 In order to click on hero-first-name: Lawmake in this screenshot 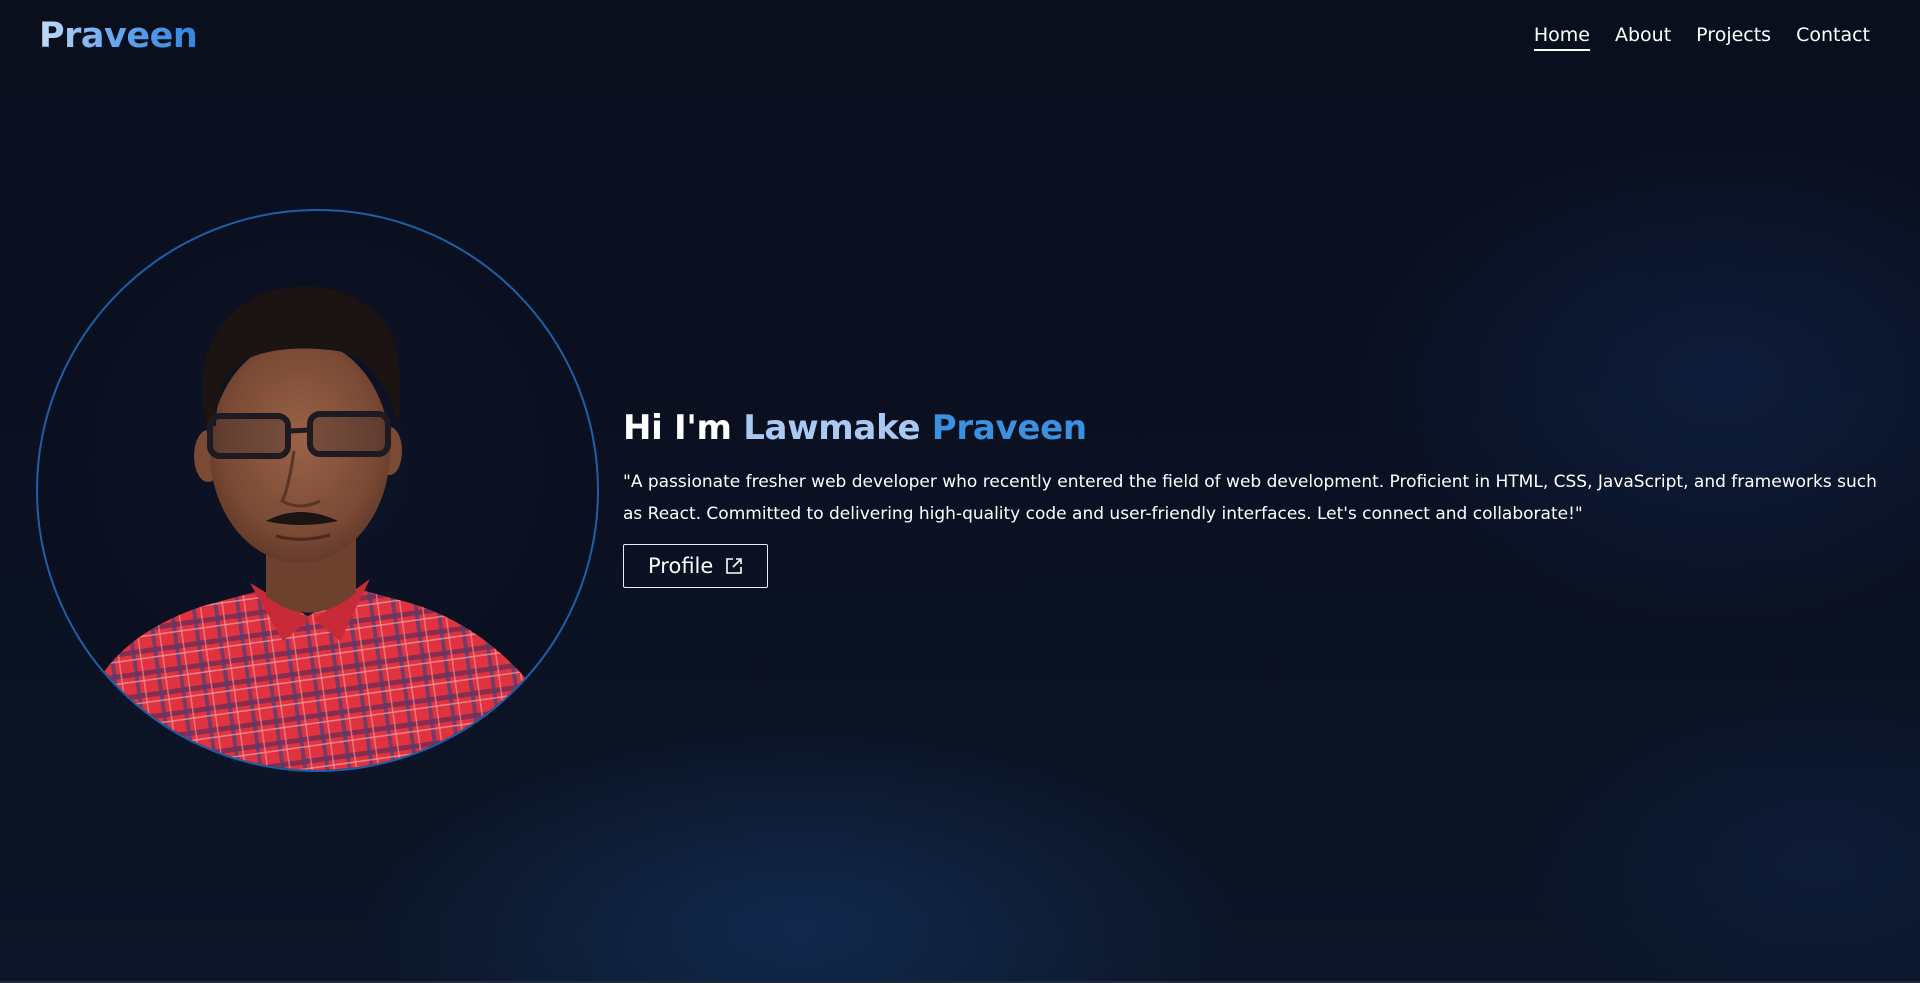, I will do `click(832, 428)`.